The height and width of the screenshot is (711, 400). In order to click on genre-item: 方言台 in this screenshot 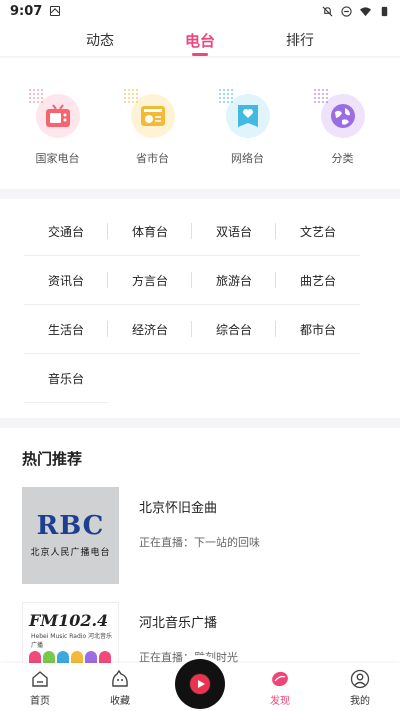, I will do `click(150, 280)`.